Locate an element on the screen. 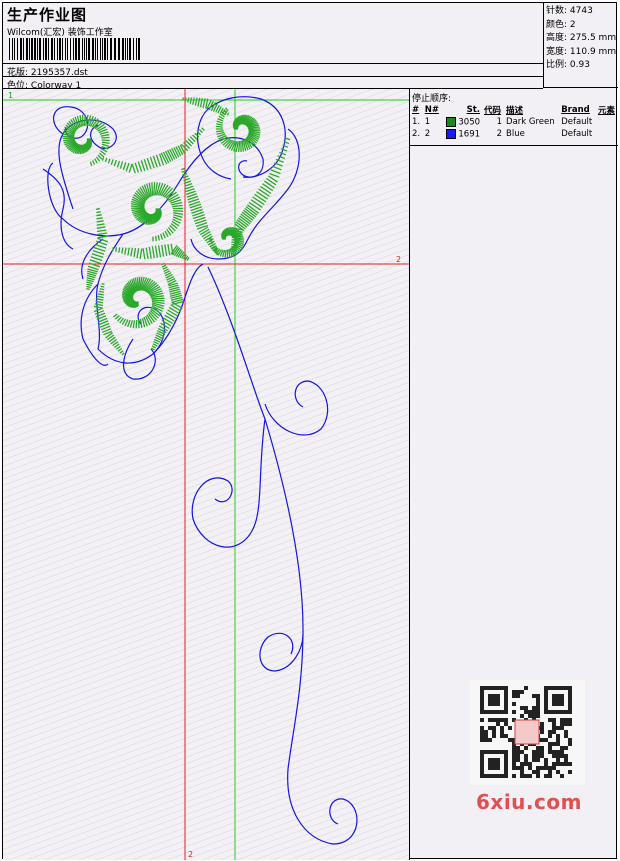 The width and height of the screenshot is (620, 861). sheet-title: 生产作业图 is located at coordinates (47, 15).